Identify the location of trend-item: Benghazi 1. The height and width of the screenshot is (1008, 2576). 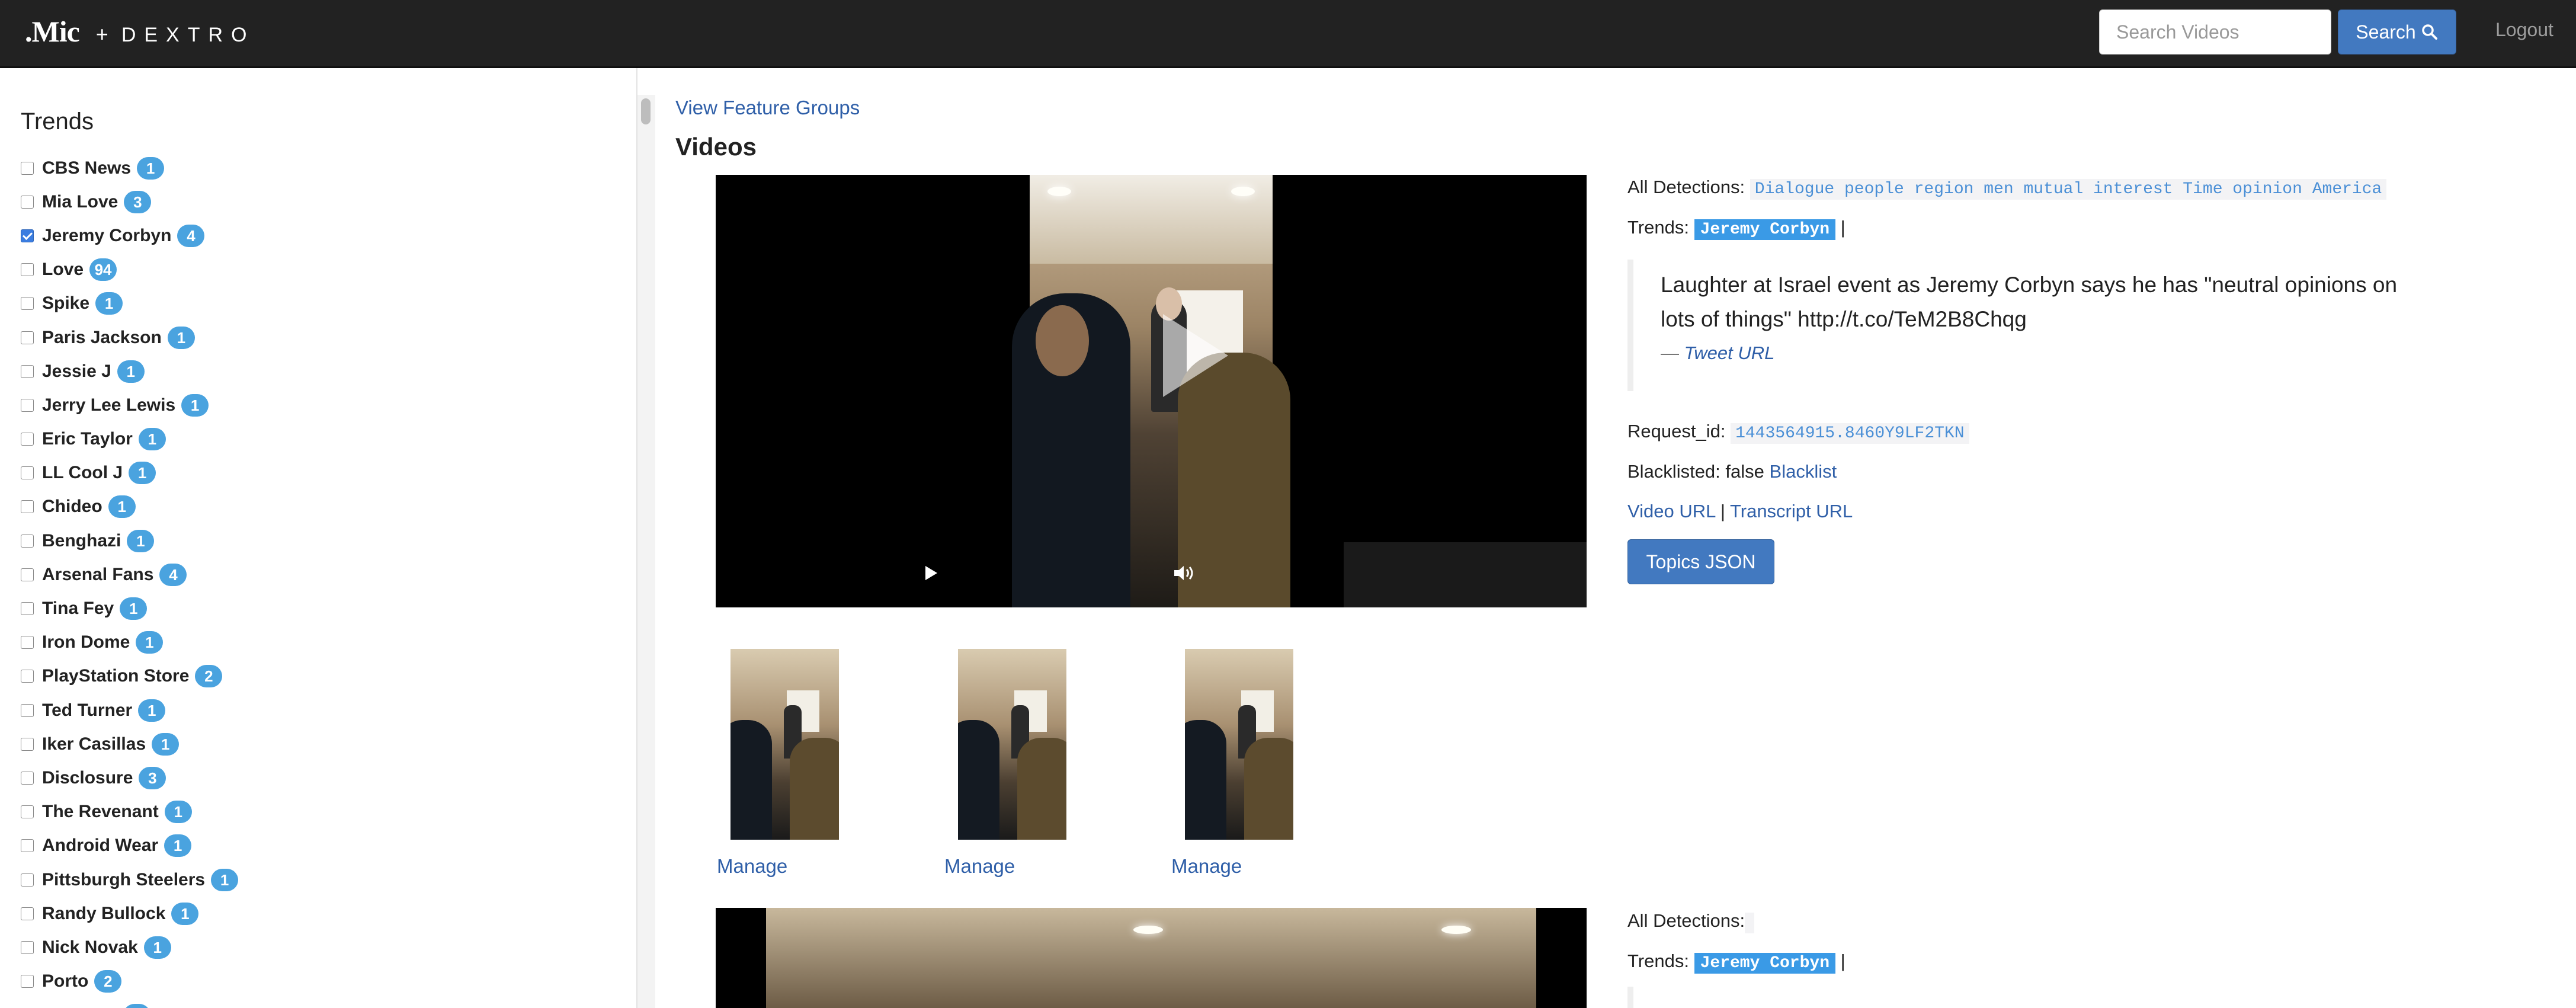
(129, 541).